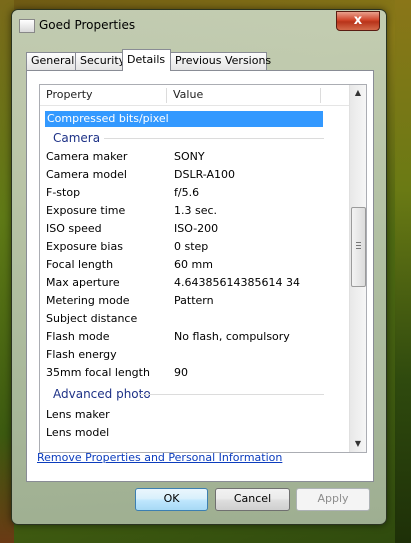 The width and height of the screenshot is (411, 543). I want to click on tab-previous-versions: Previous Versions, so click(220, 61).